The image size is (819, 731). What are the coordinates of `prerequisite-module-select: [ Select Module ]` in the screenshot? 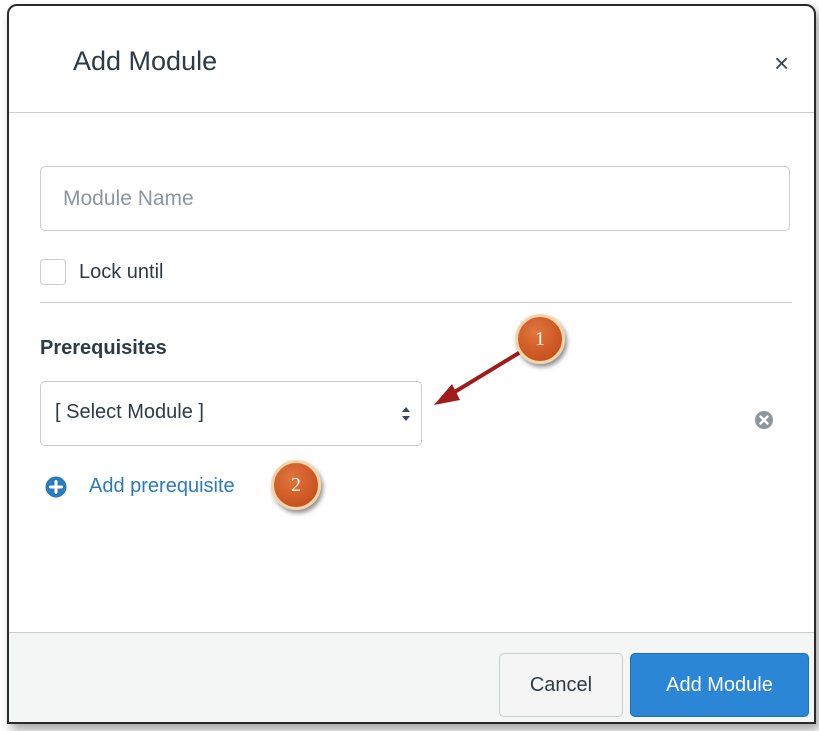 It's located at (231, 413).